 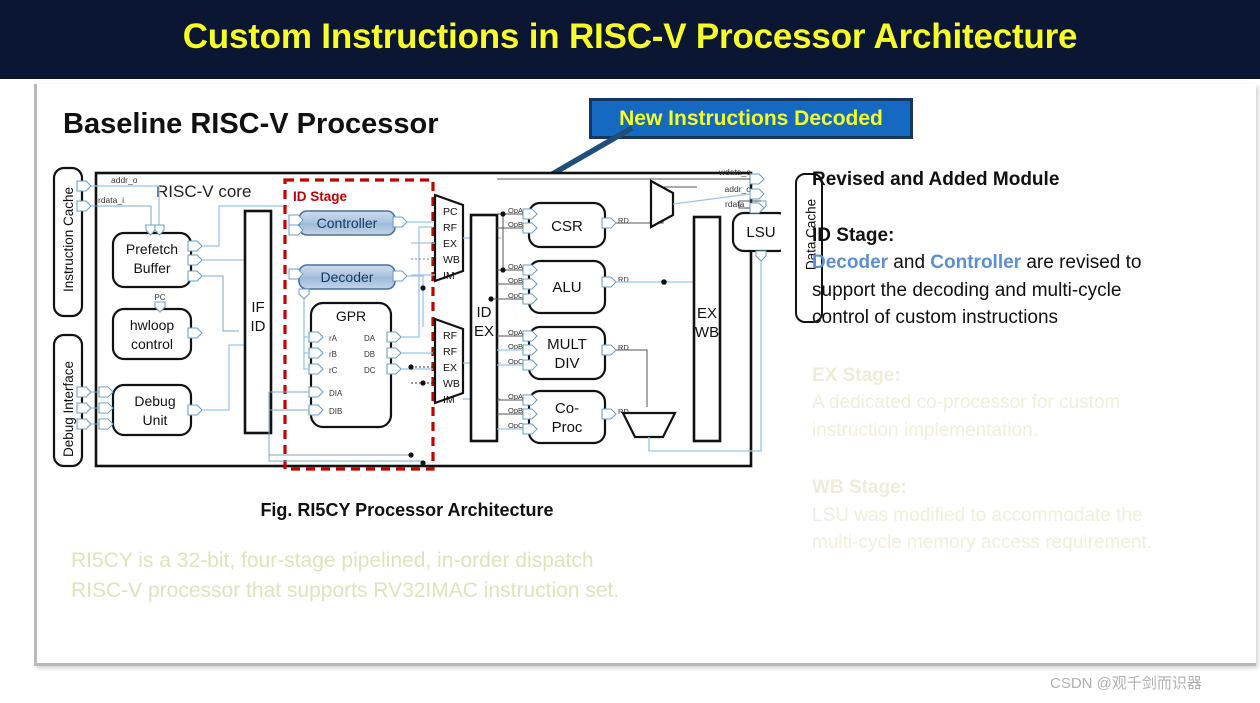 I want to click on wb-stage-title: WB Stage:, so click(x=859, y=488).